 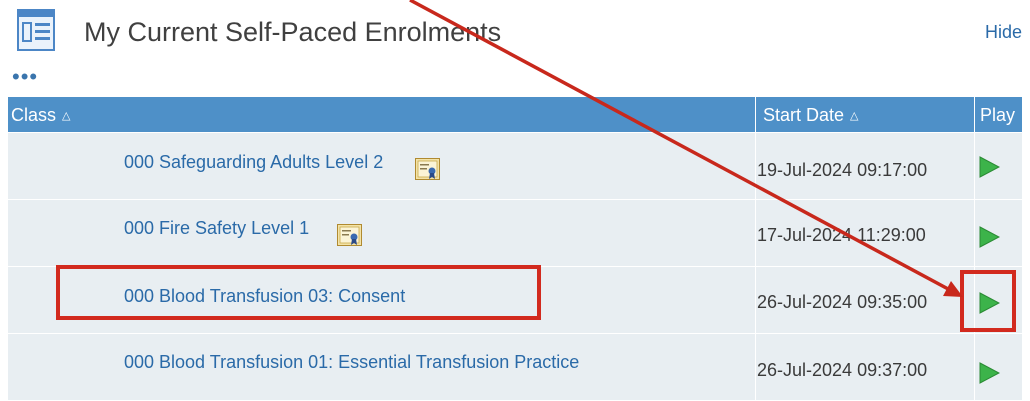 I want to click on start-date-column-label: Start Date, so click(x=804, y=115).